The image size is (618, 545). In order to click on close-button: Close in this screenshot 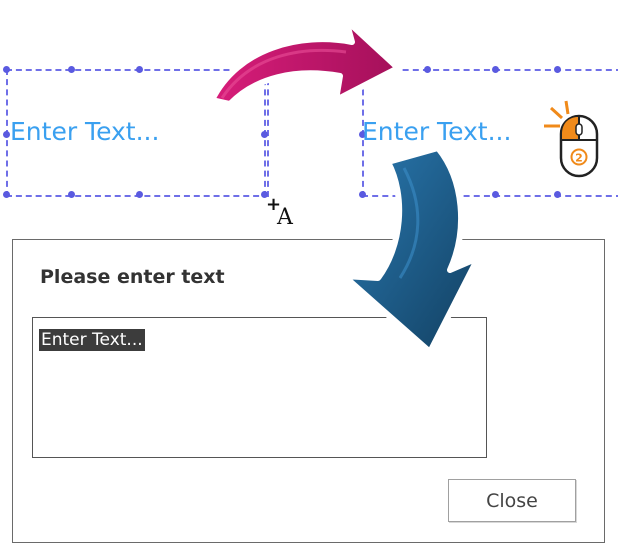, I will do `click(512, 500)`.